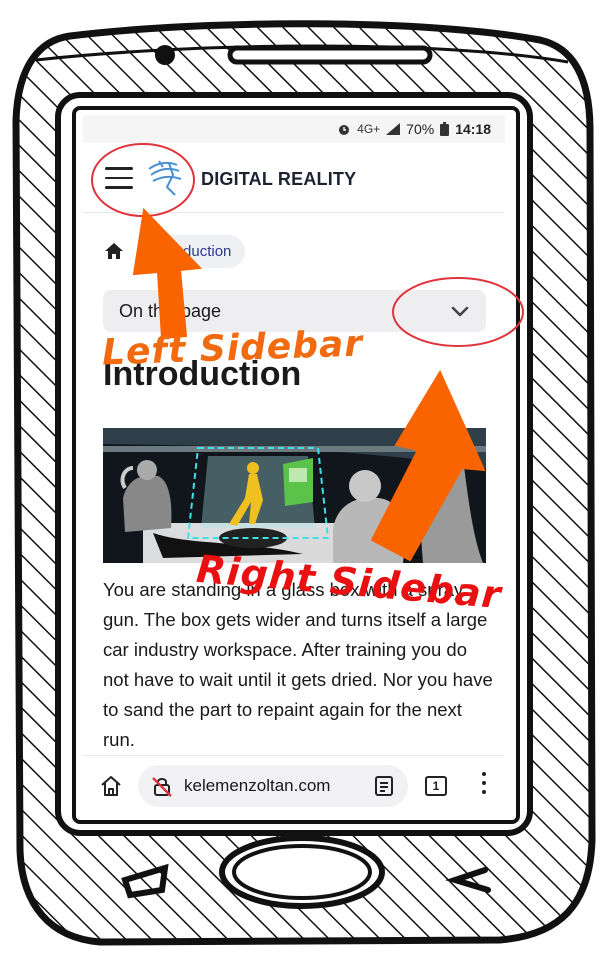  What do you see at coordinates (257, 785) in the screenshot?
I see `url-text: kelemenzoltan.com` at bounding box center [257, 785].